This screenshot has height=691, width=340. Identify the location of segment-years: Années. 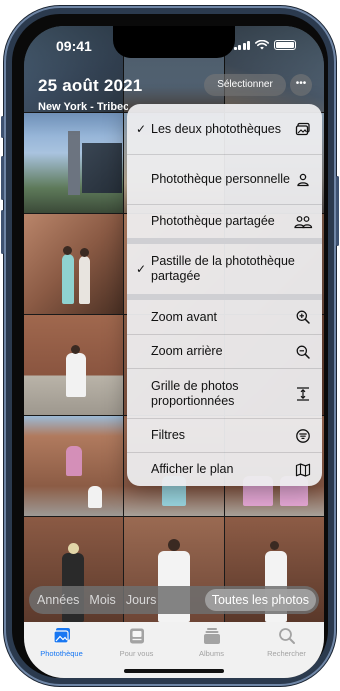
(58, 600).